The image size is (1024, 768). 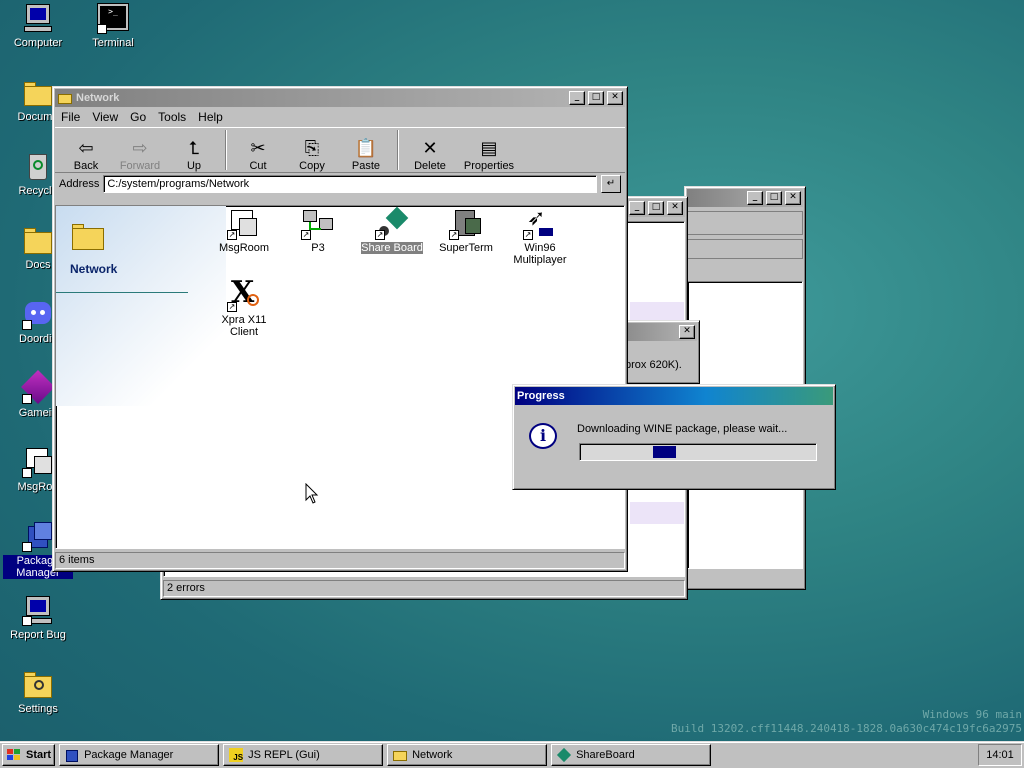 I want to click on package-manager-icon: ↗, so click(x=38, y=536).